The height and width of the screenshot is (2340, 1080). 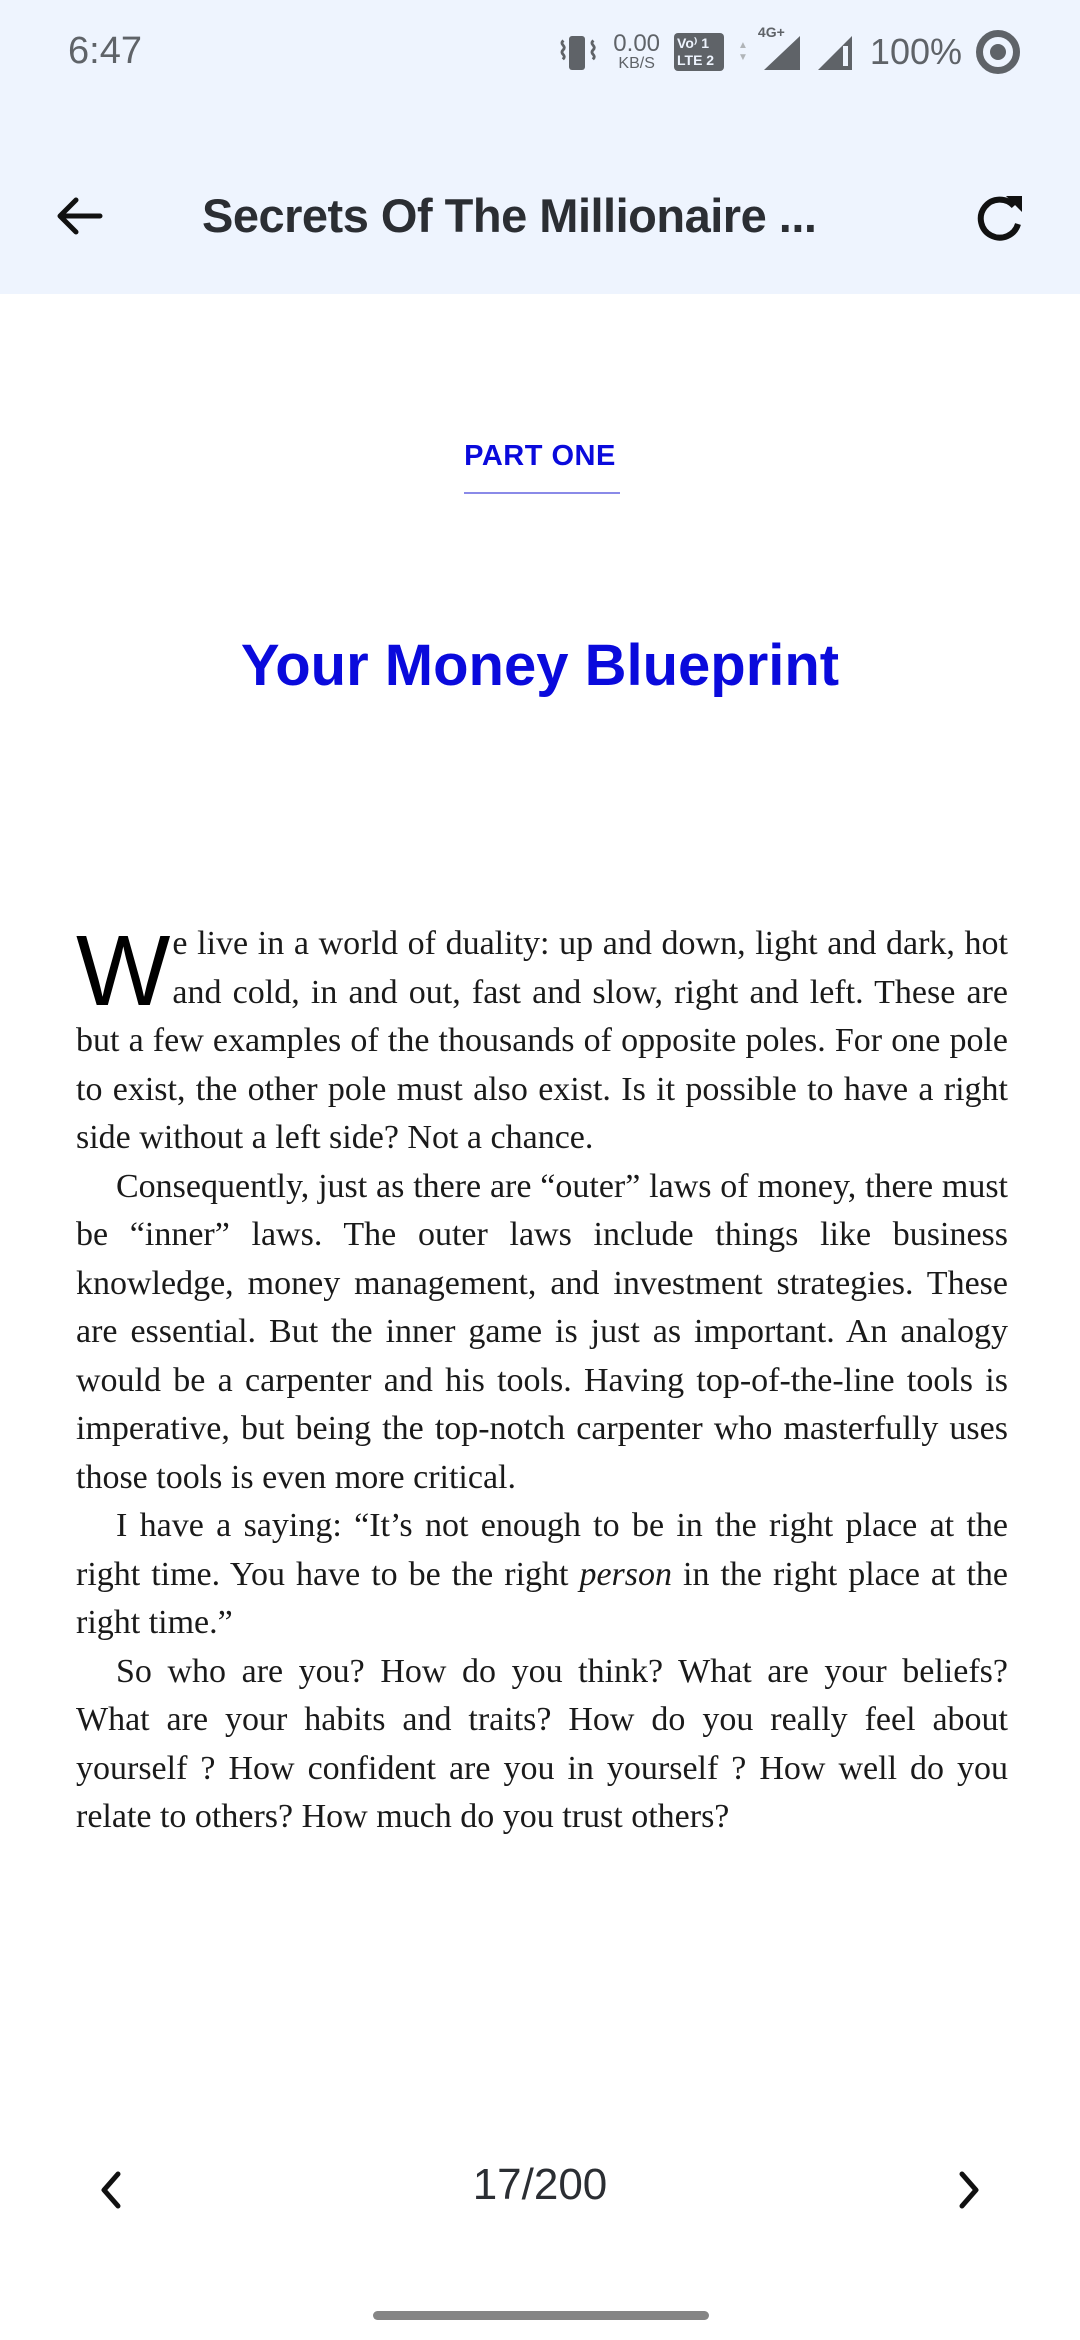 What do you see at coordinates (540, 2184) in the screenshot?
I see `page-indicator: 17/200` at bounding box center [540, 2184].